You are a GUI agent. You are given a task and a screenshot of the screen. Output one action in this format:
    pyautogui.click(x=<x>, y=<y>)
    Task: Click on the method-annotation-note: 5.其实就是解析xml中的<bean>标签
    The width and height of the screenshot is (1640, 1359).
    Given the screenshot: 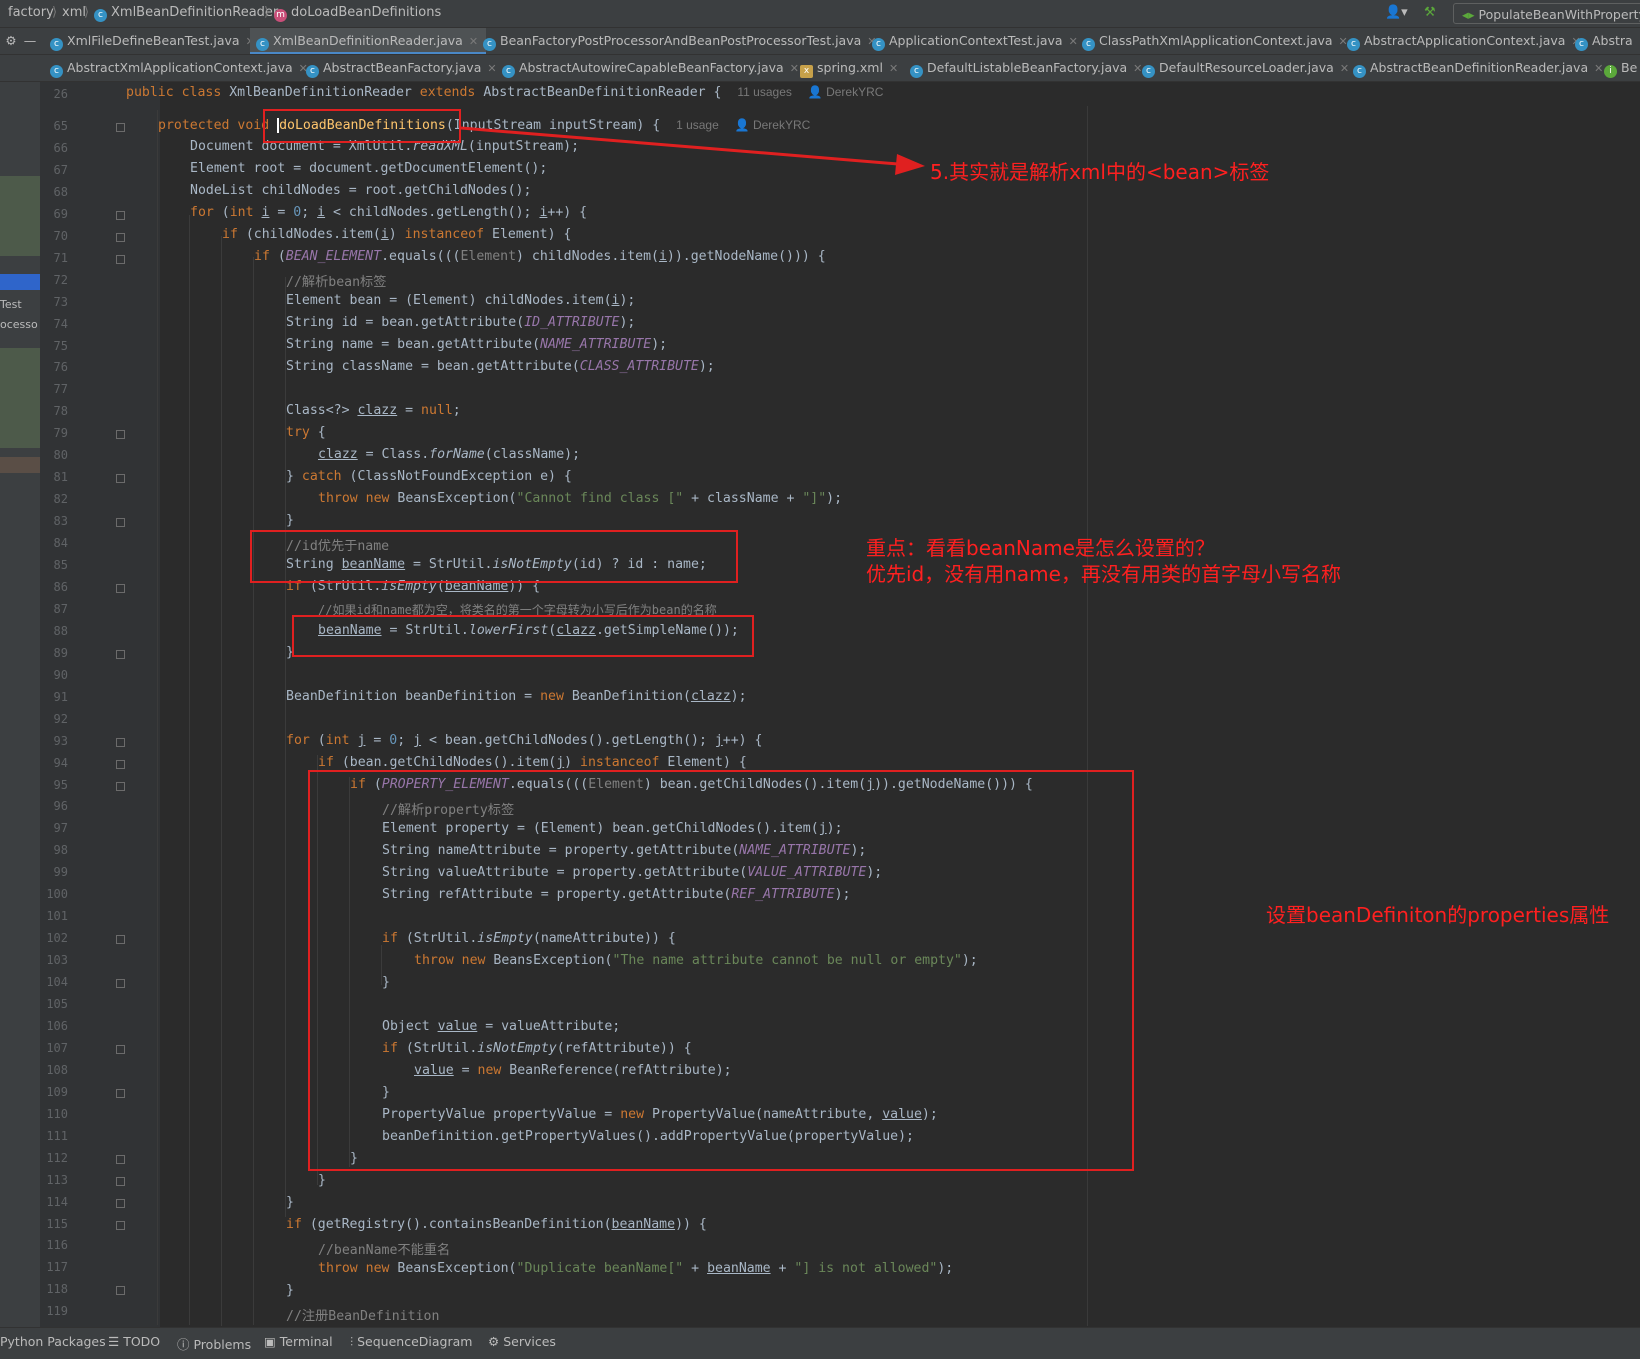 What is the action you would take?
    pyautogui.click(x=1100, y=172)
    